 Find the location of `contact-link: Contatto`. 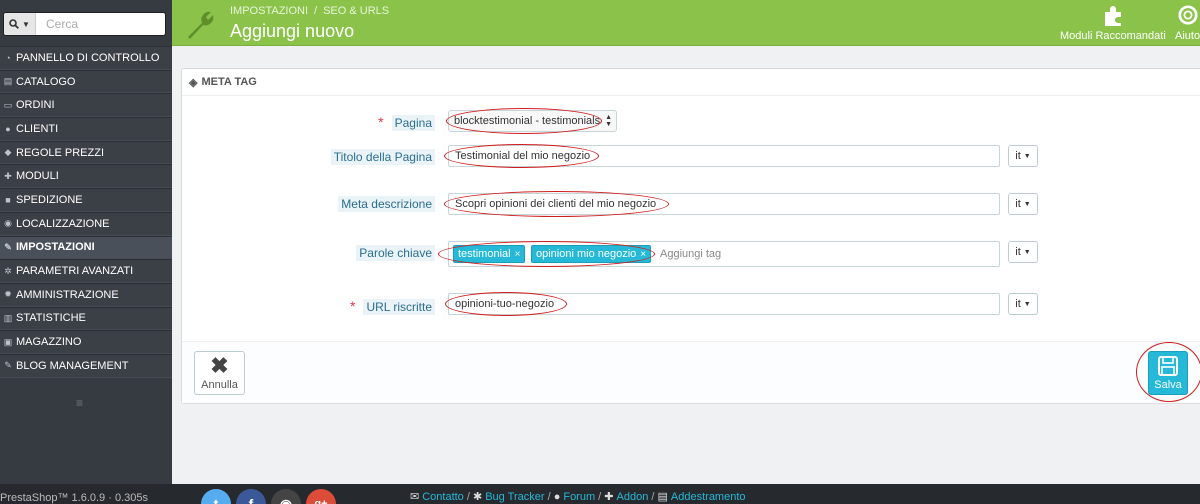

contact-link: Contatto is located at coordinates (443, 497).